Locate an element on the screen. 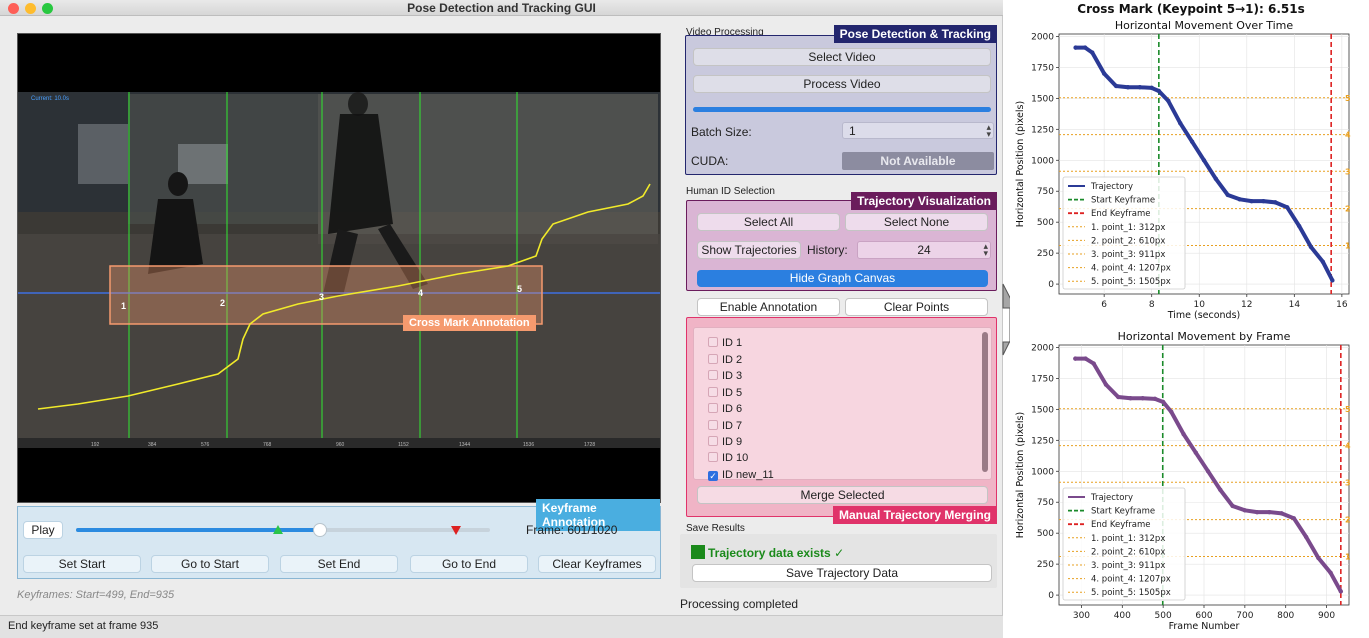 This screenshot has height=638, width=1369. legend-trajectory-label: Trajectory is located at coordinates (1111, 498).